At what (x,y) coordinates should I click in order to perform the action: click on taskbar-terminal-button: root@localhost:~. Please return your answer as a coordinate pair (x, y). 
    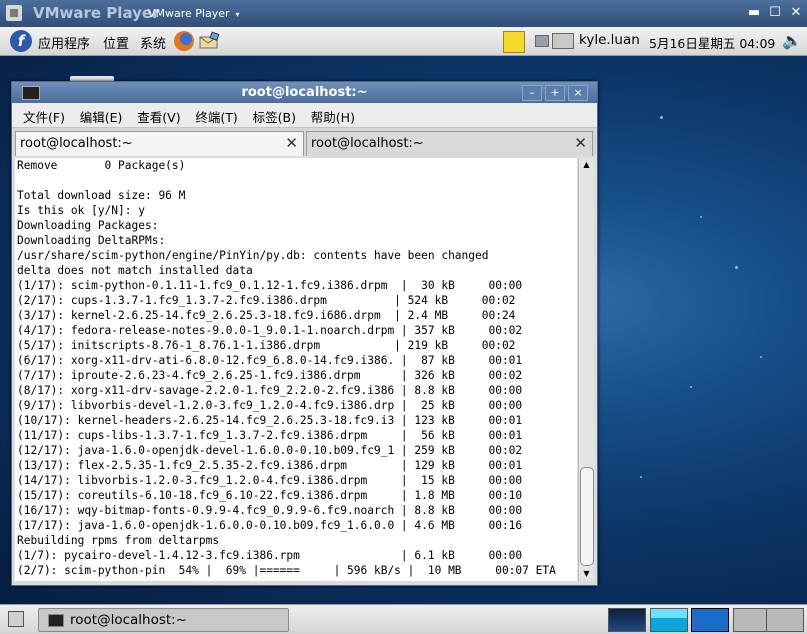
    Looking at the image, I should click on (163, 620).